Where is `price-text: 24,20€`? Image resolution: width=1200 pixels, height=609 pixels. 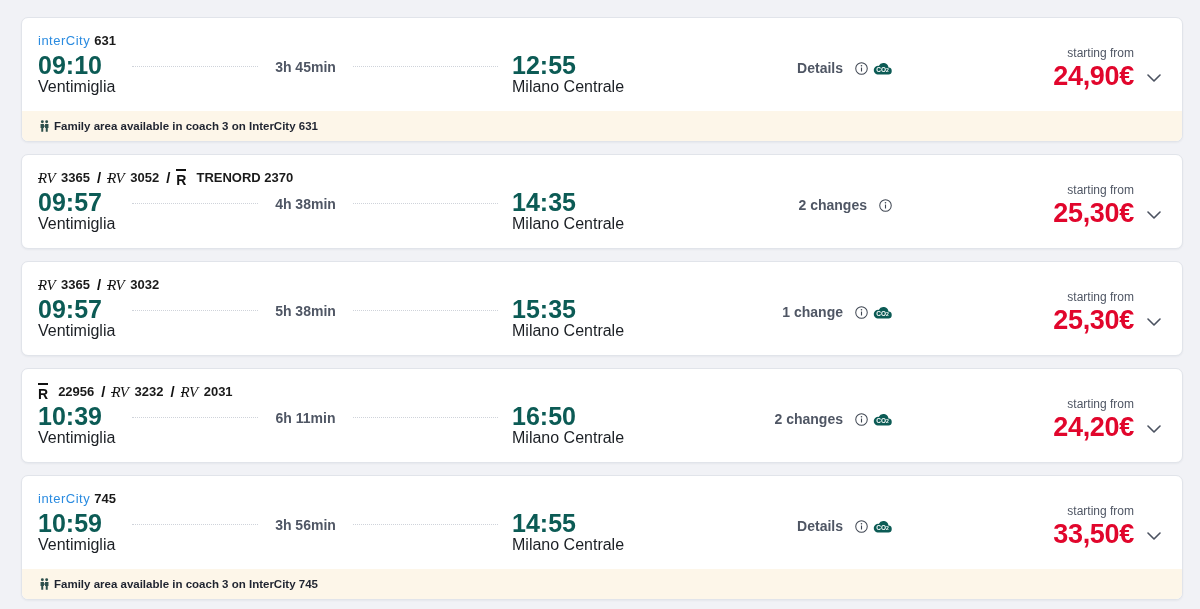 price-text: 24,20€ is located at coordinates (1093, 427).